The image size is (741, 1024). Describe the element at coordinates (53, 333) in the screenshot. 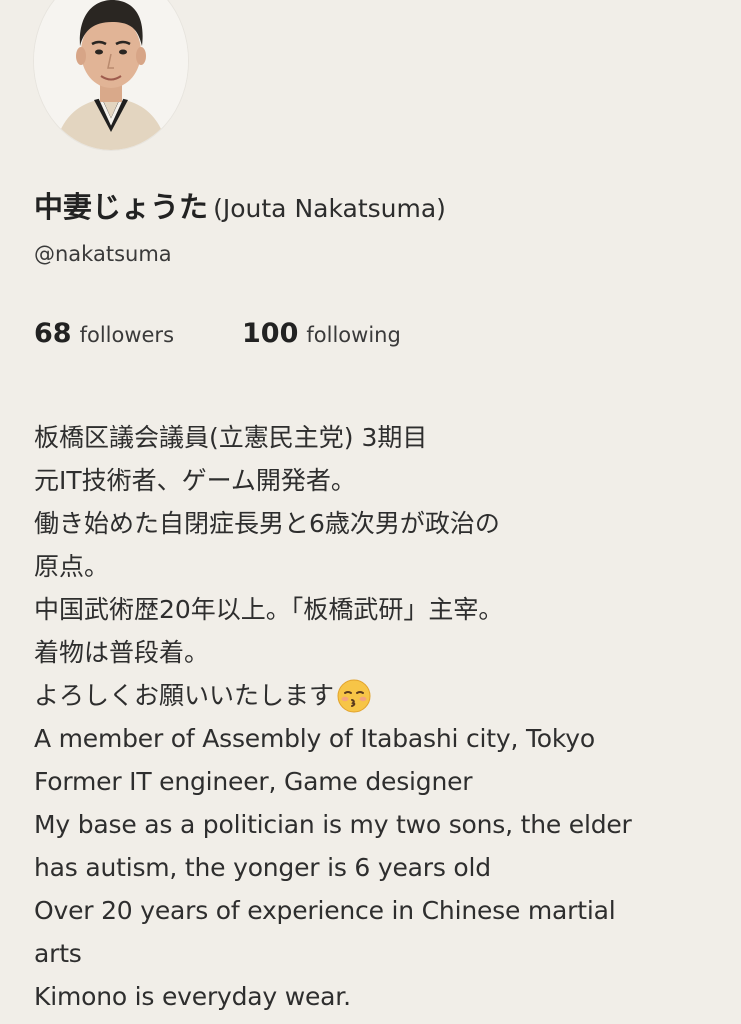

I see `followers-count: 68` at that location.